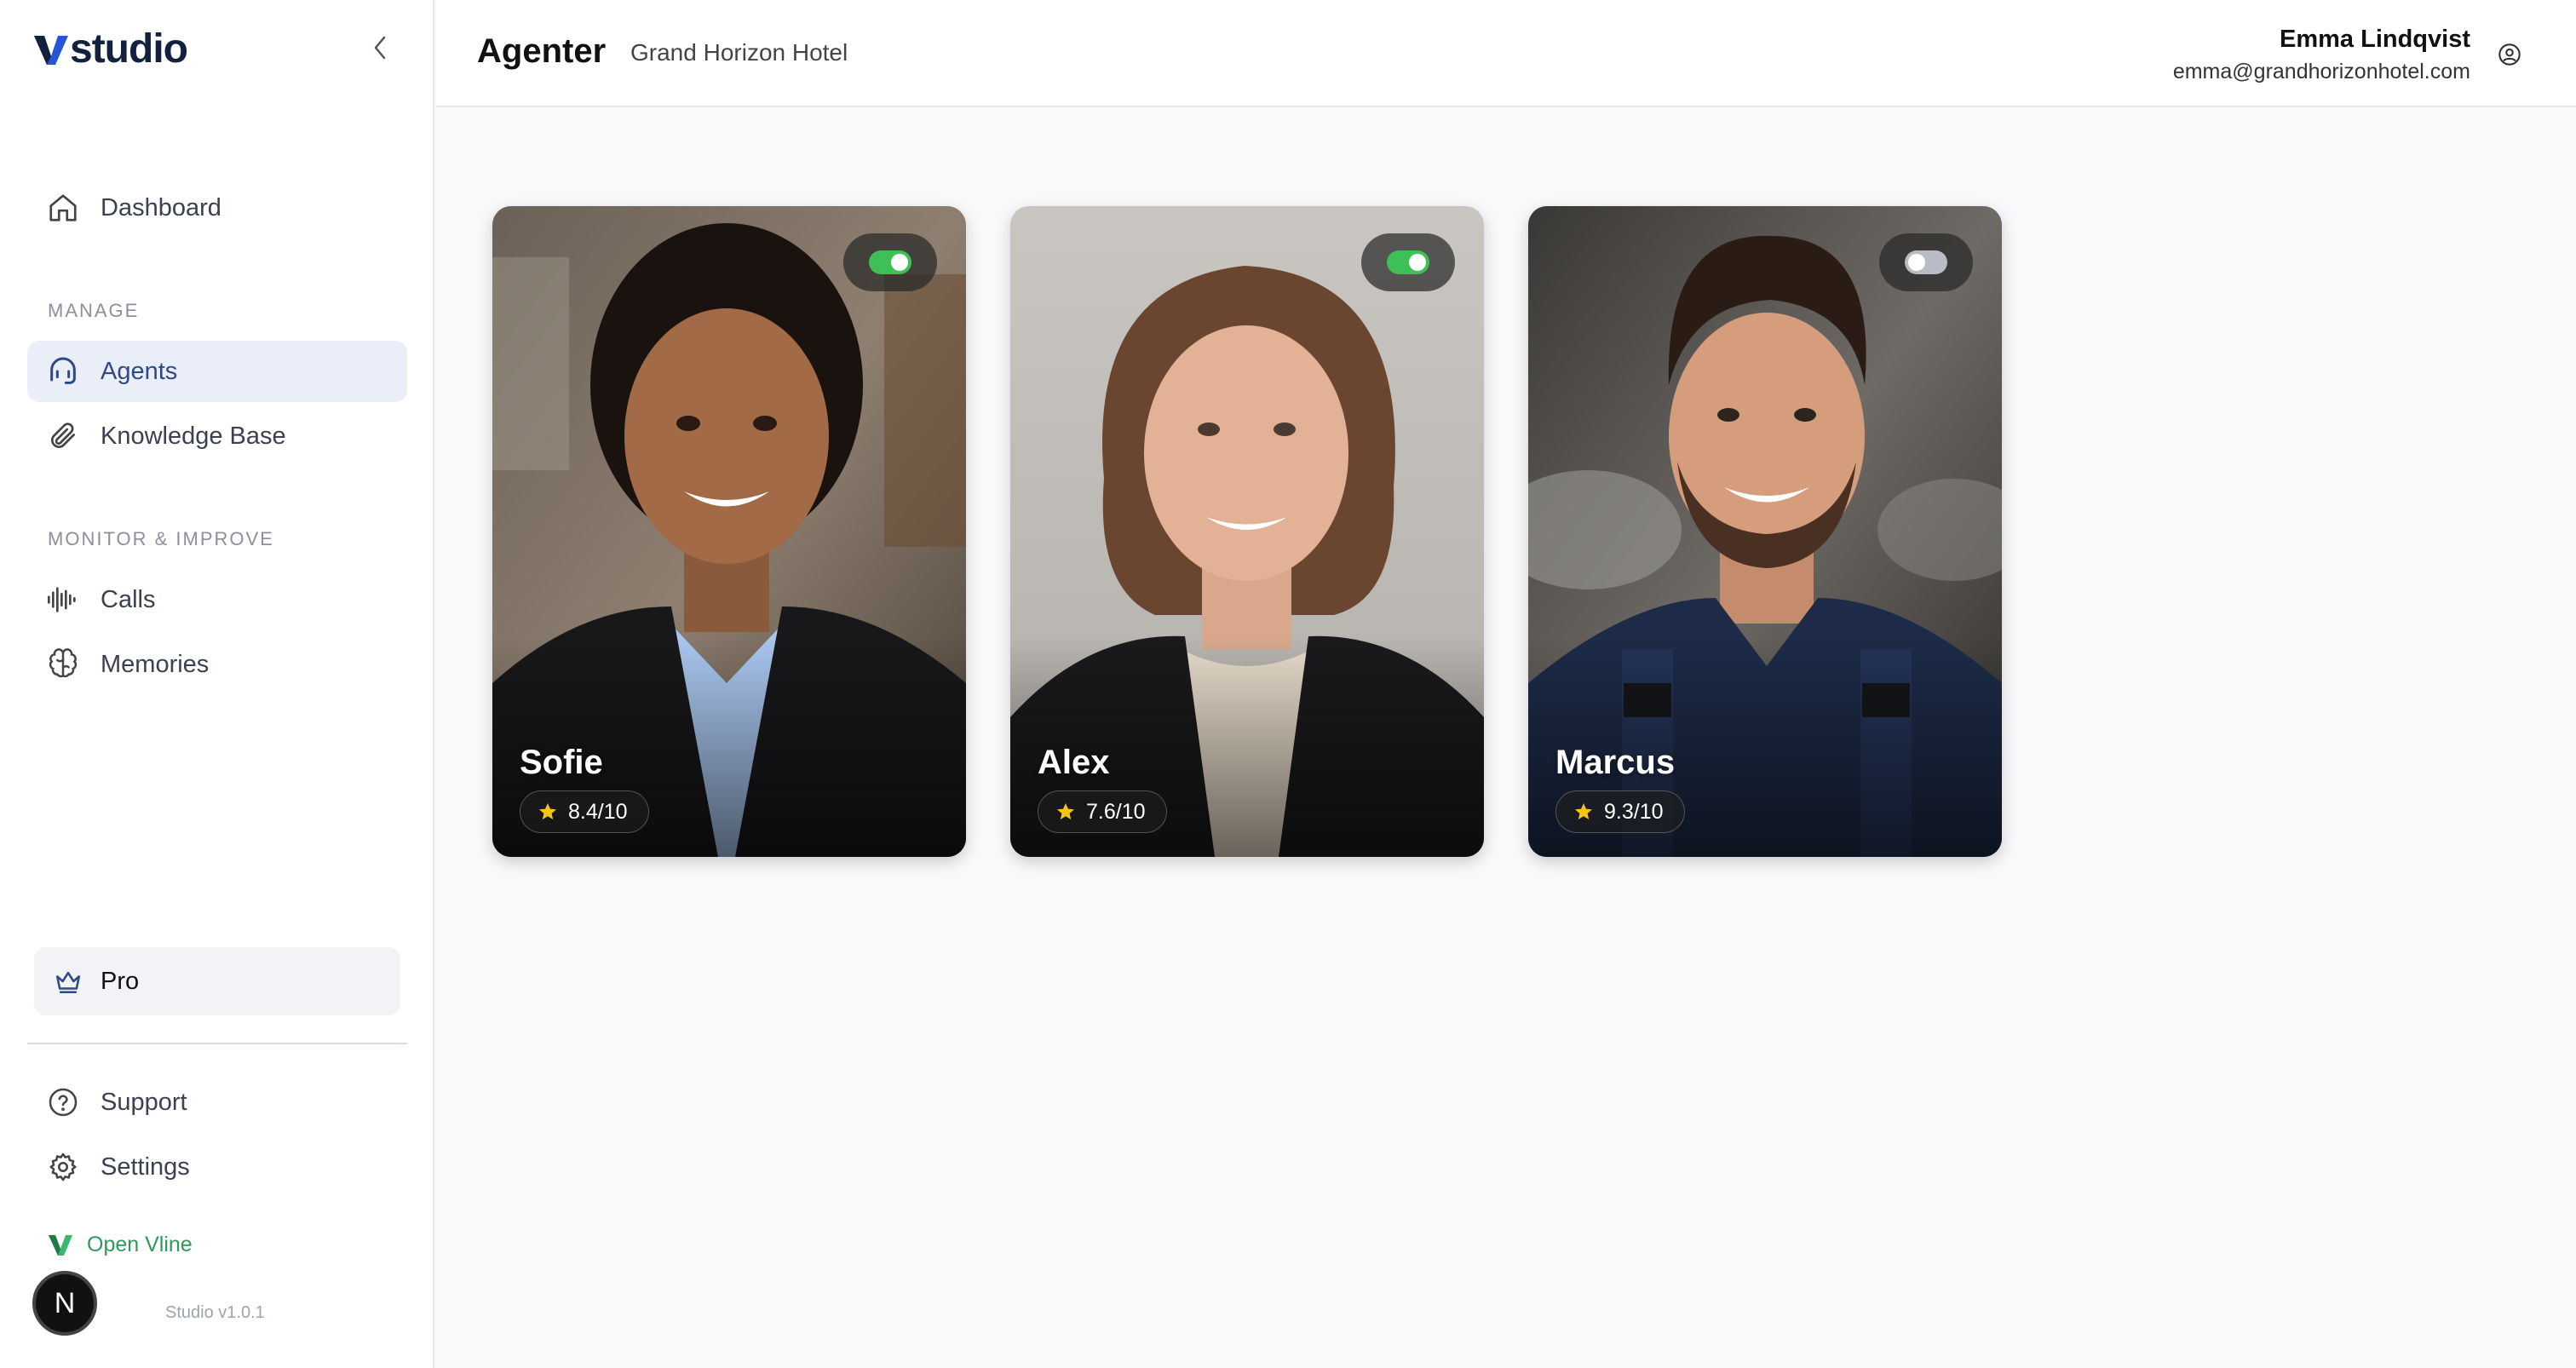 Image resolution: width=2576 pixels, height=1368 pixels. I want to click on sidebar-item-knowledge-base: Knowledge Base, so click(217, 436).